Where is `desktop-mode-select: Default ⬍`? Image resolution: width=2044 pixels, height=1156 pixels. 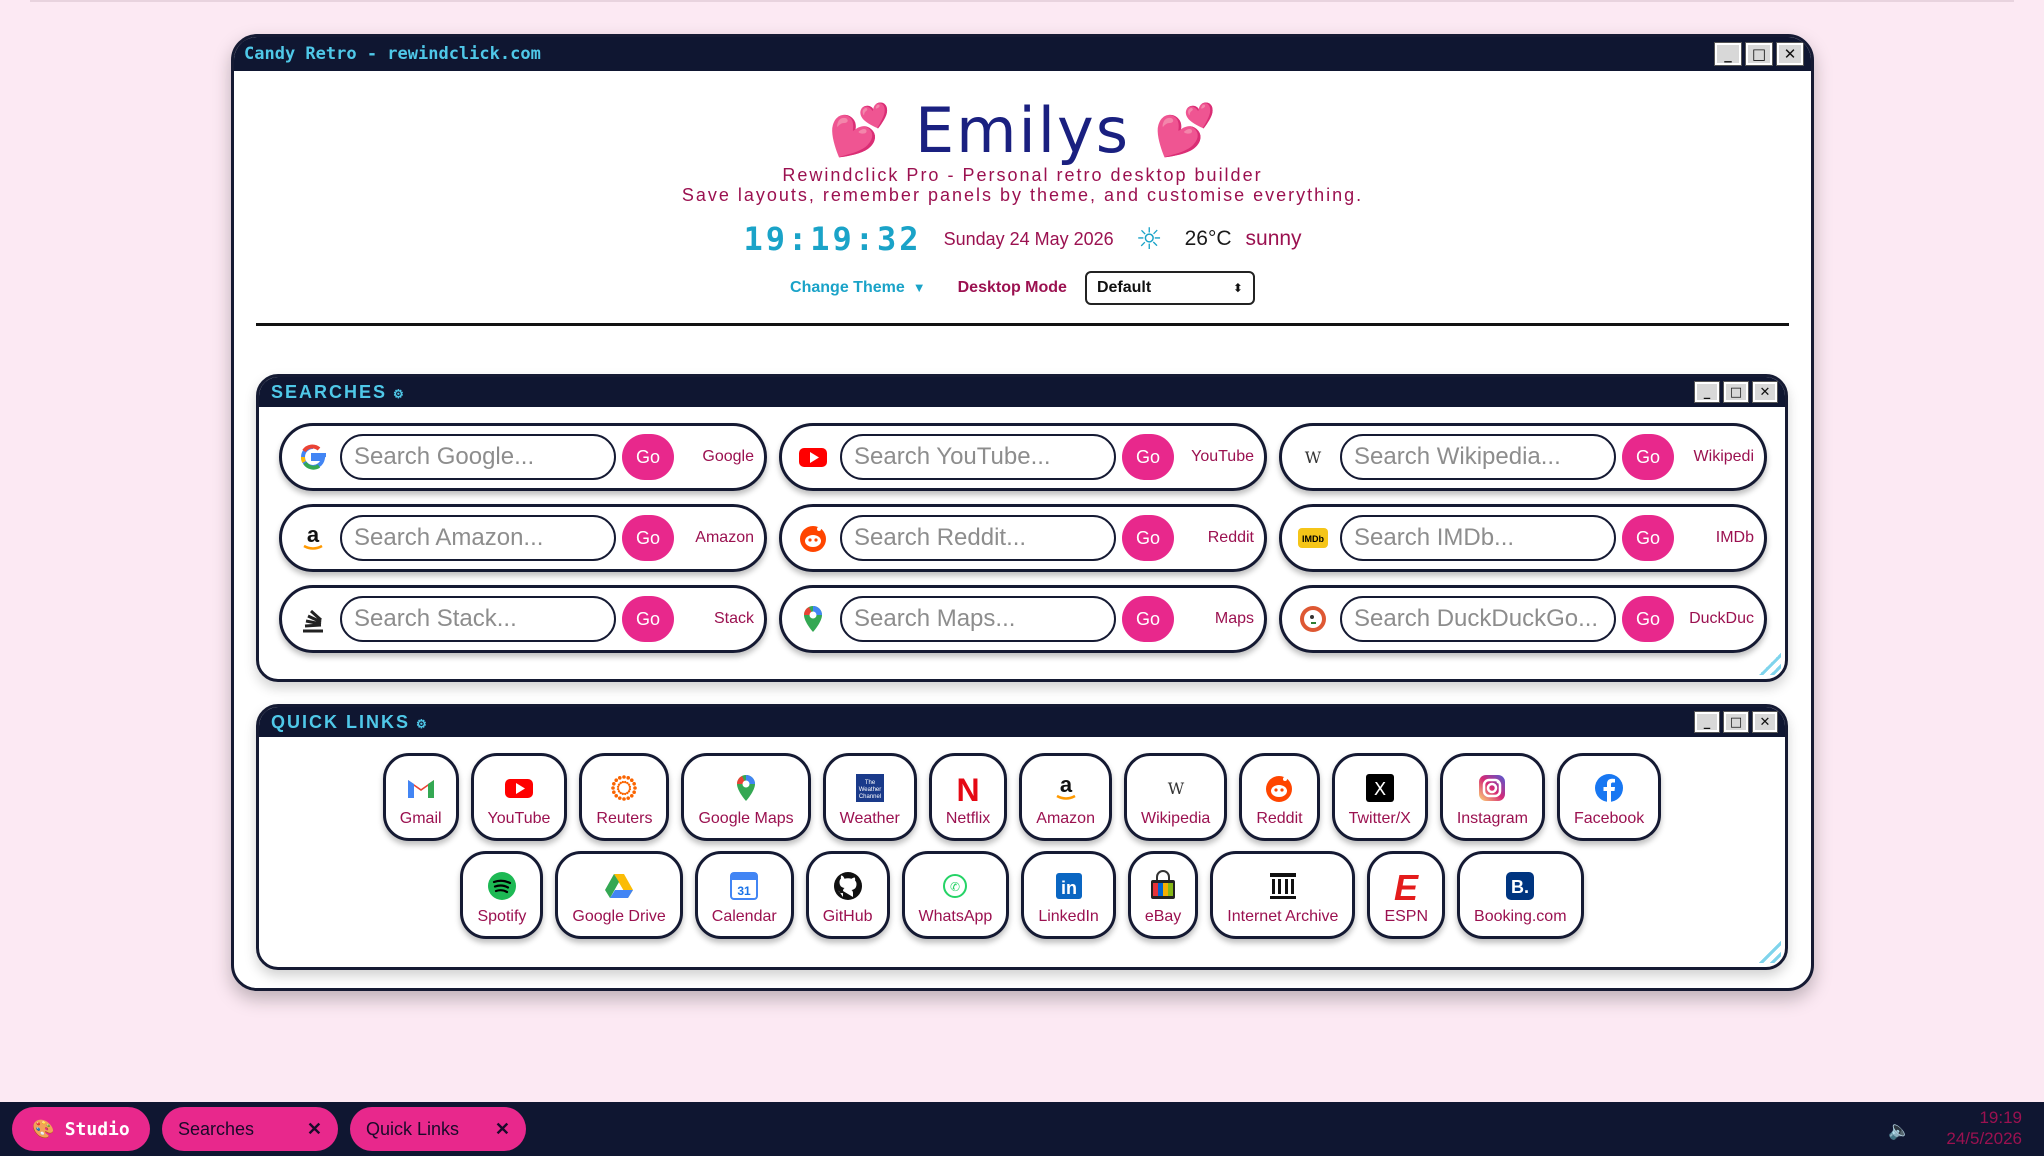 desktop-mode-select: Default ⬍ is located at coordinates (1169, 288).